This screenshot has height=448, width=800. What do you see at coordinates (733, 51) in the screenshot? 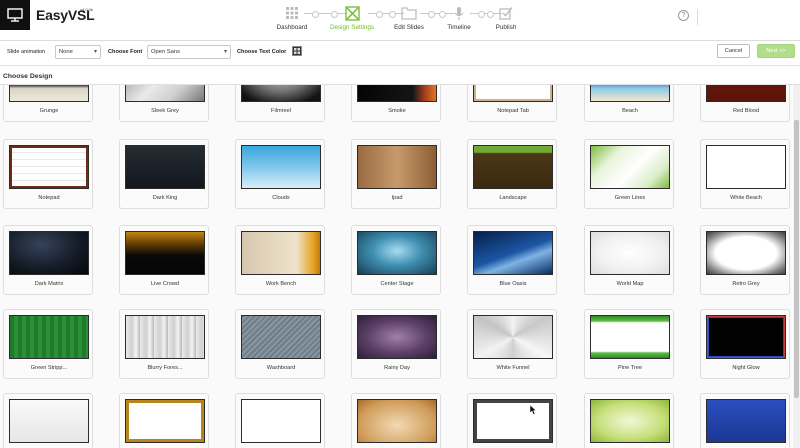
I see `cancel-button: Cancel` at bounding box center [733, 51].